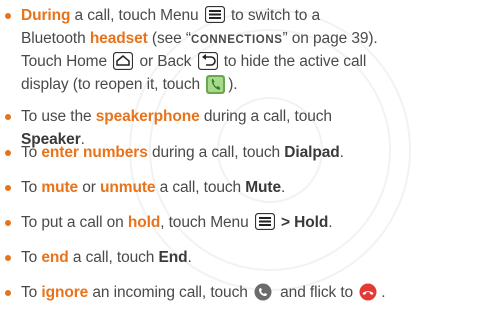 This screenshot has width=490, height=315. What do you see at coordinates (264, 292) in the screenshot?
I see `answer-call-icon` at bounding box center [264, 292].